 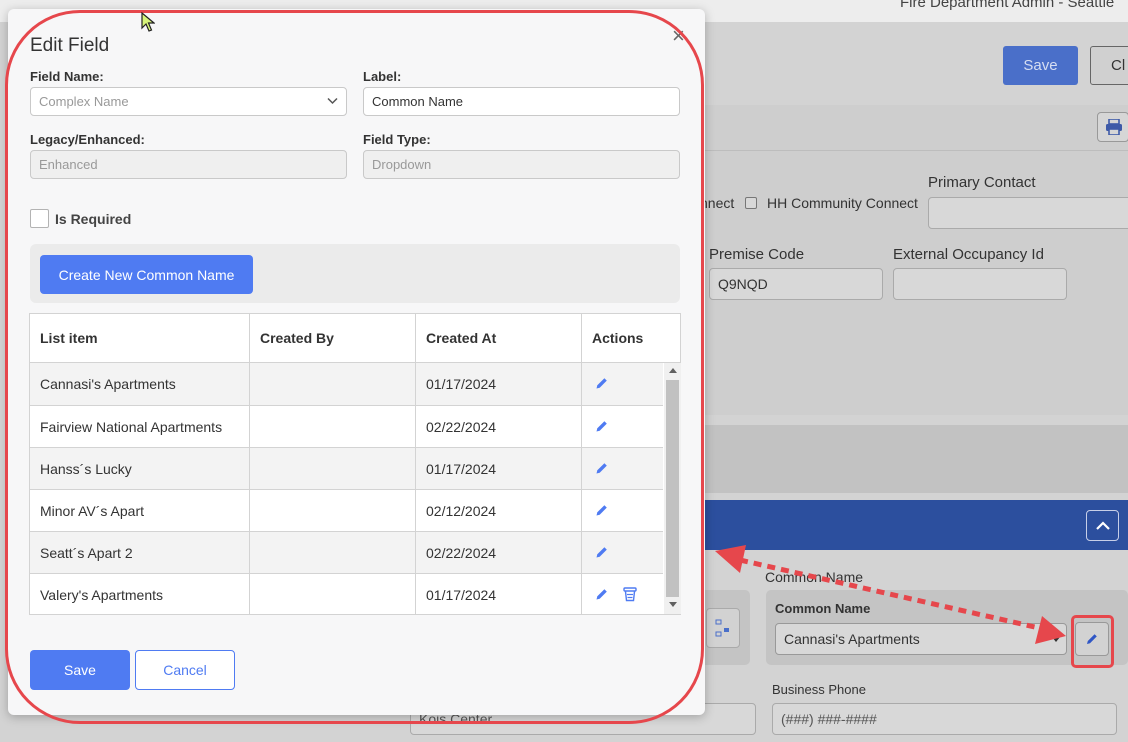 I want to click on column-header-list-item: List item, so click(x=140, y=338).